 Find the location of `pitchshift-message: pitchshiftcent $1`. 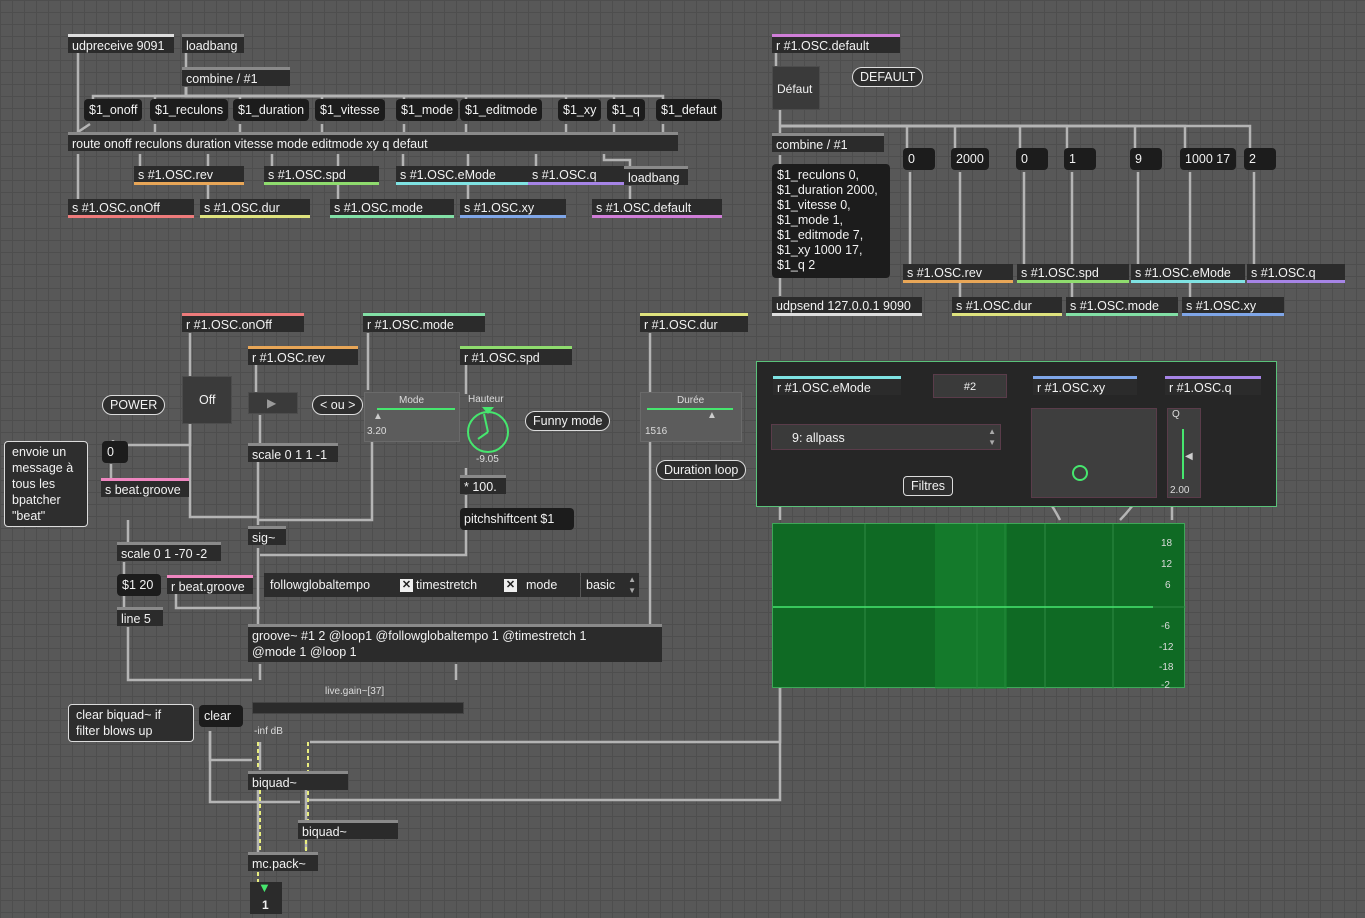

pitchshift-message: pitchshiftcent $1 is located at coordinates (517, 519).